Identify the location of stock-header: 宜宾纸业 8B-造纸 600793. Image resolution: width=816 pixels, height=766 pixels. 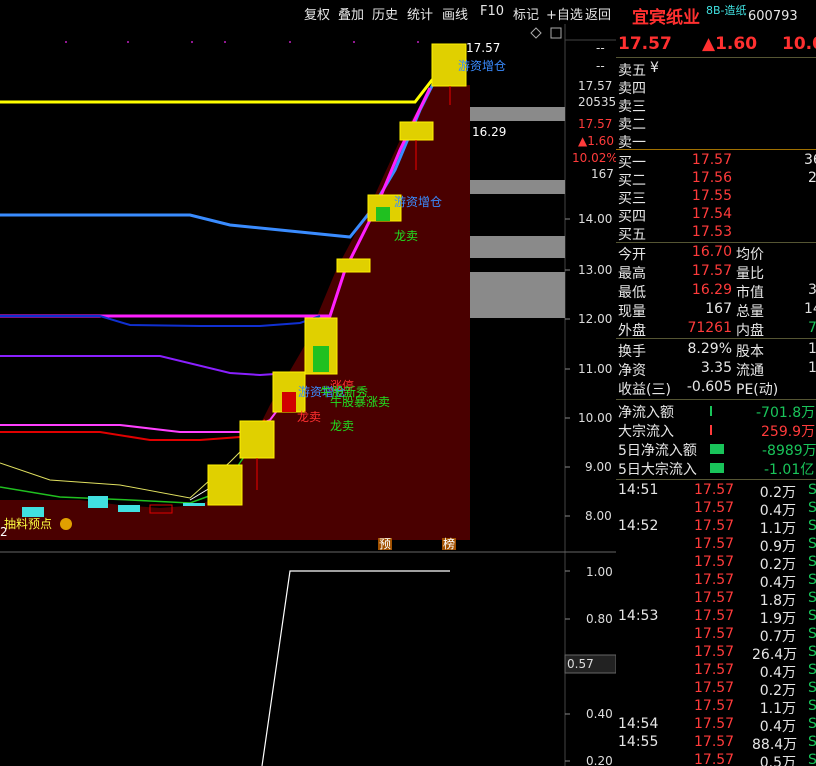
(716, 15).